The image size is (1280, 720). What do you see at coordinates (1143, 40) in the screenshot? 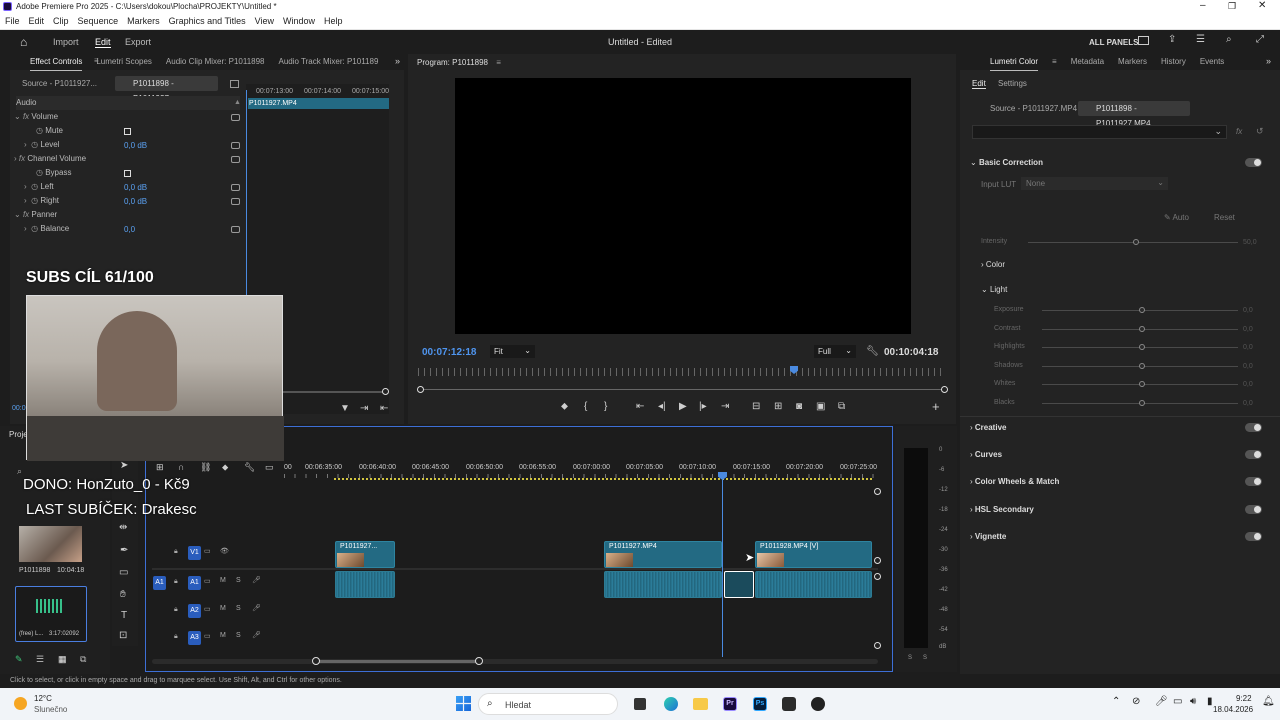
I see `panel-layout-icon` at bounding box center [1143, 40].